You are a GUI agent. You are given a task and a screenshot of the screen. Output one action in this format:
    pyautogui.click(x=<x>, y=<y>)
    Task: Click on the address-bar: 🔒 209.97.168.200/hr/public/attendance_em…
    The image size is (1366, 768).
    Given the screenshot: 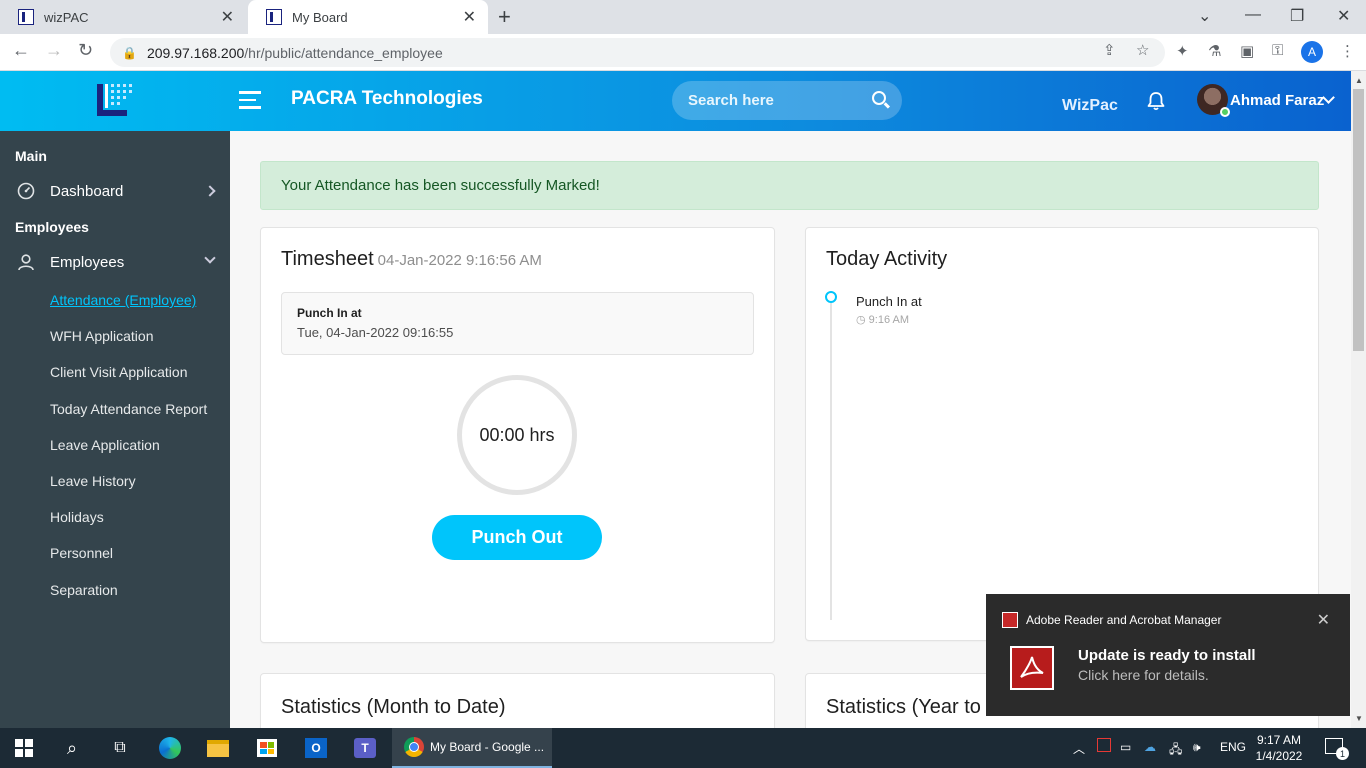 What is the action you would take?
    pyautogui.click(x=637, y=52)
    